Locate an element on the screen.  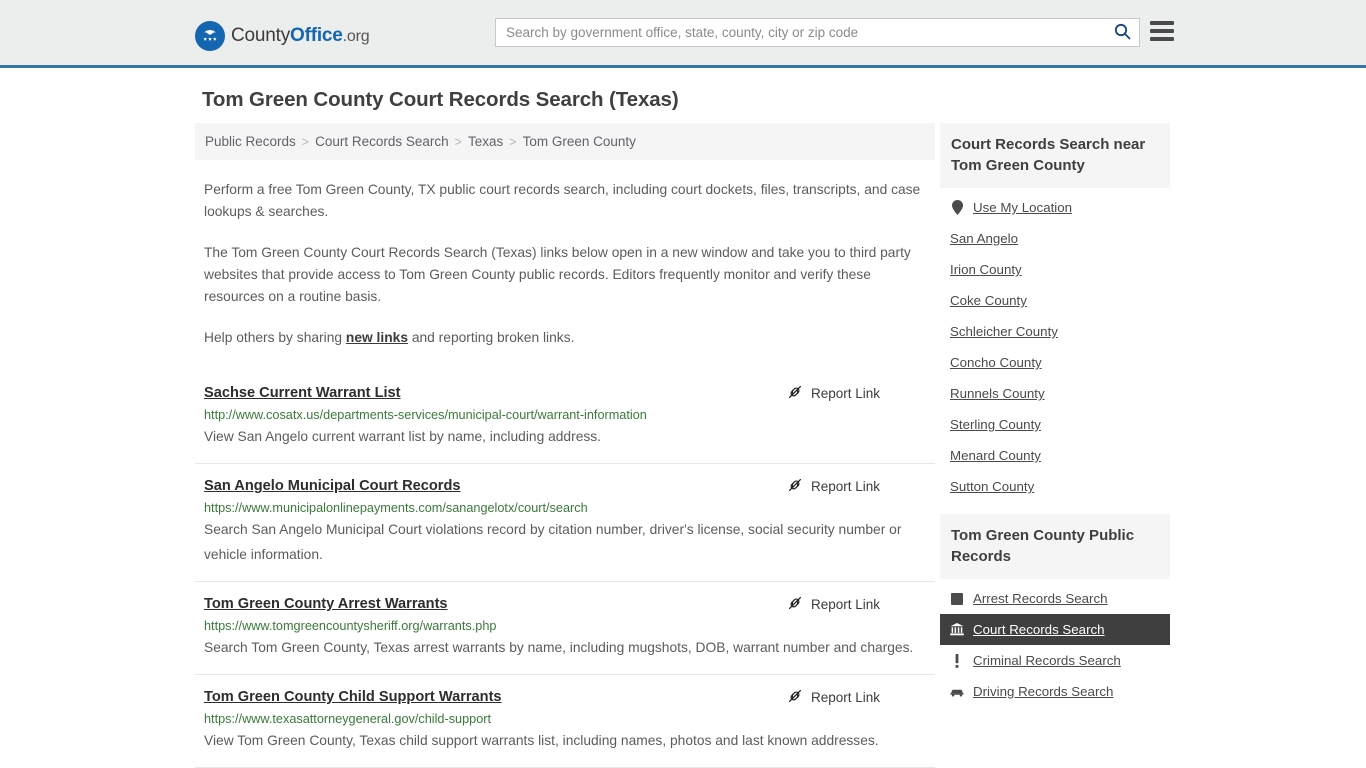
site-header: CountyOffice.org is located at coordinates (683, 34).